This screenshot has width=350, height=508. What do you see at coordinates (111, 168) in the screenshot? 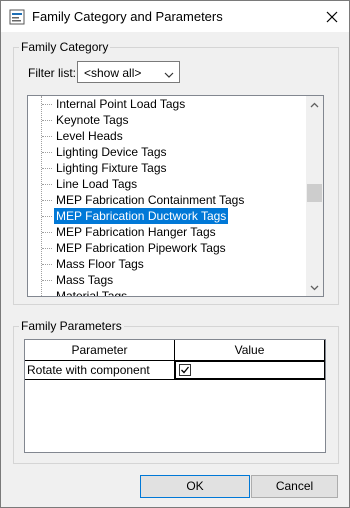
I see `list-item: Lighting Fixture Tags` at bounding box center [111, 168].